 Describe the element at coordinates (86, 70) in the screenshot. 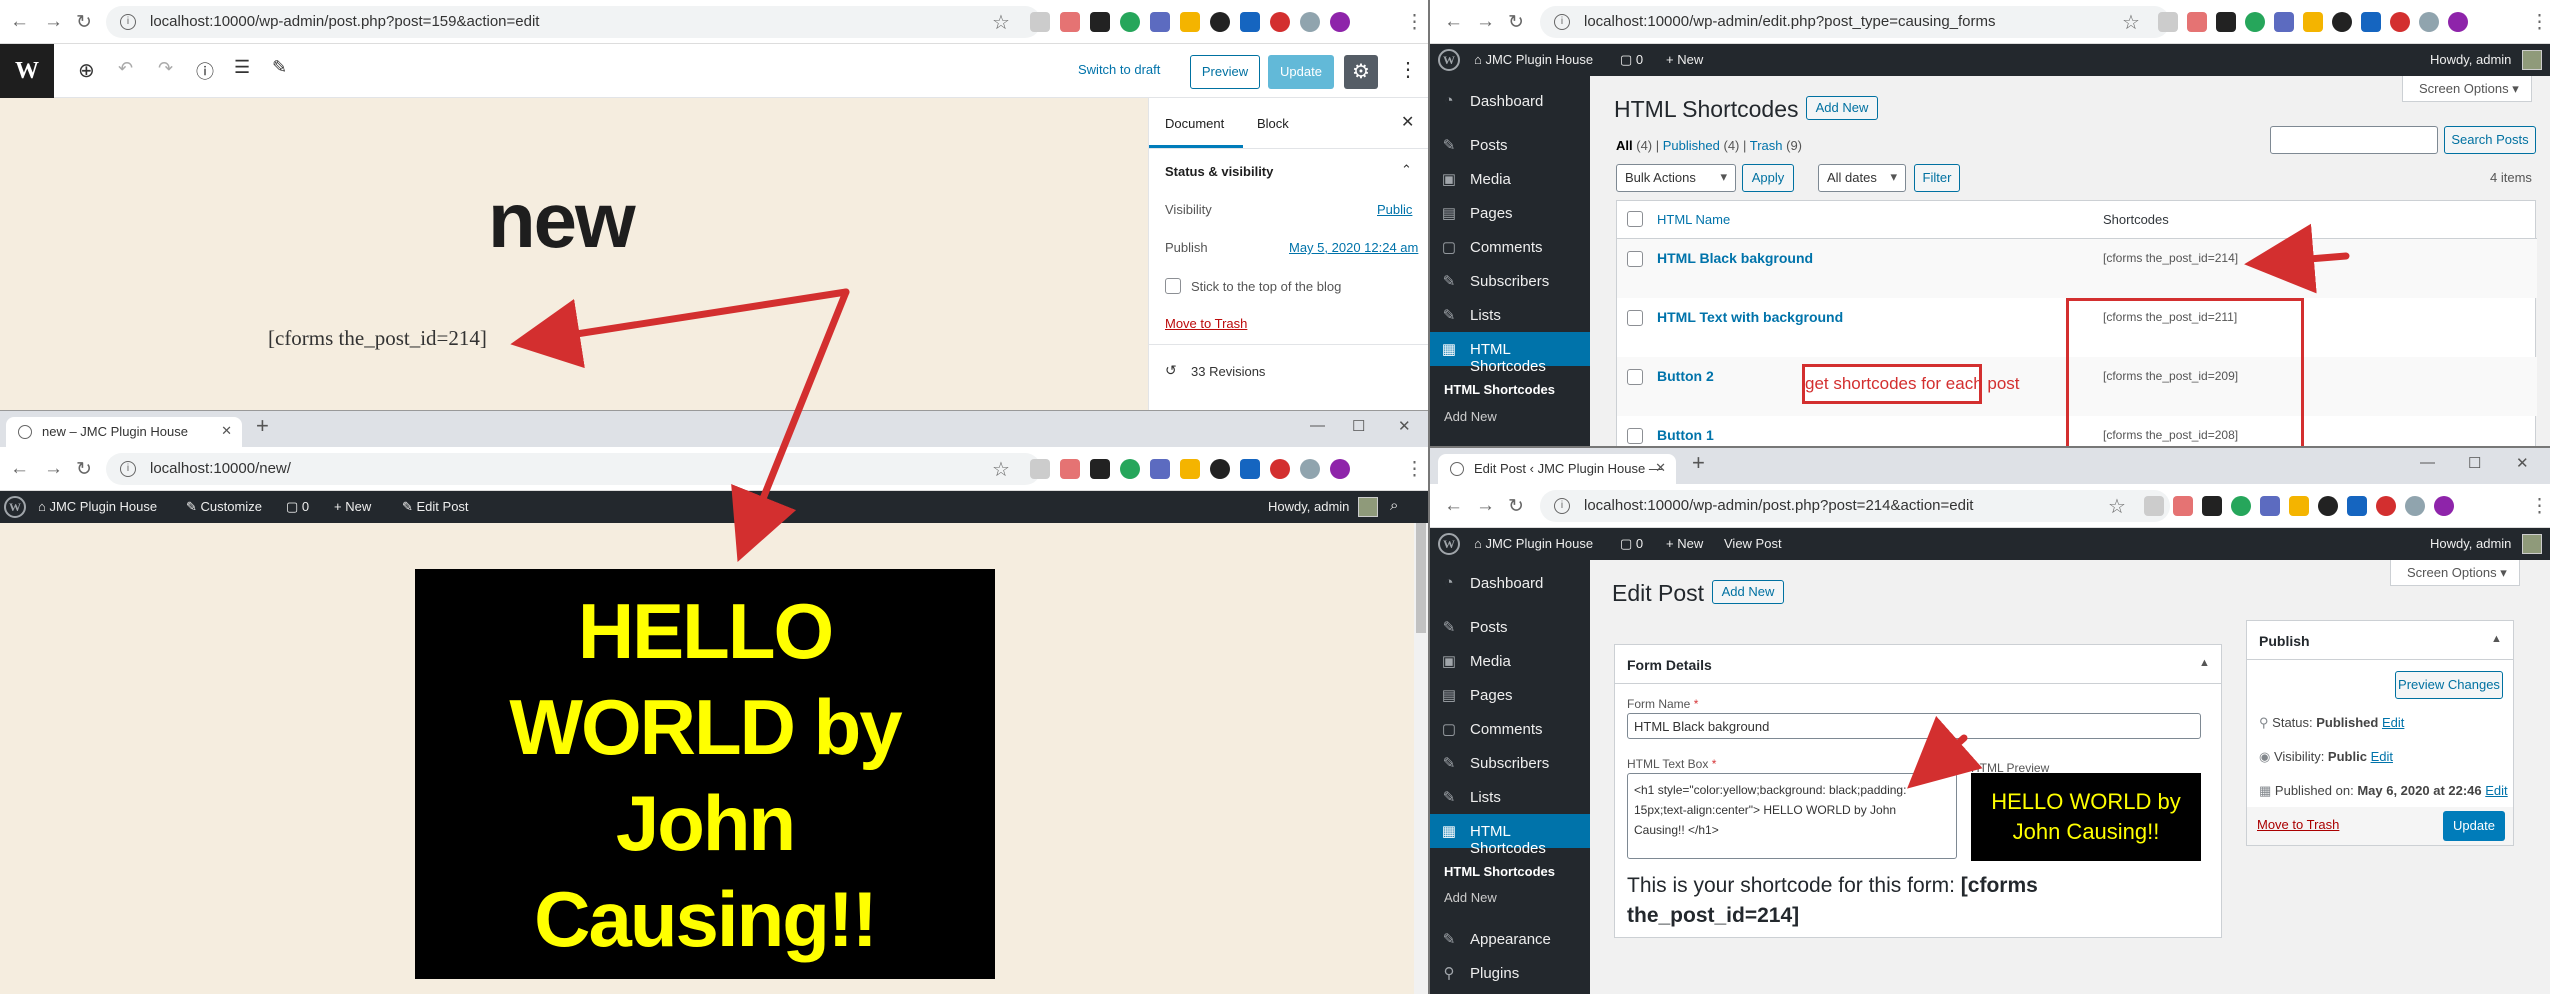

I see `add-block-icon: ⊕` at that location.